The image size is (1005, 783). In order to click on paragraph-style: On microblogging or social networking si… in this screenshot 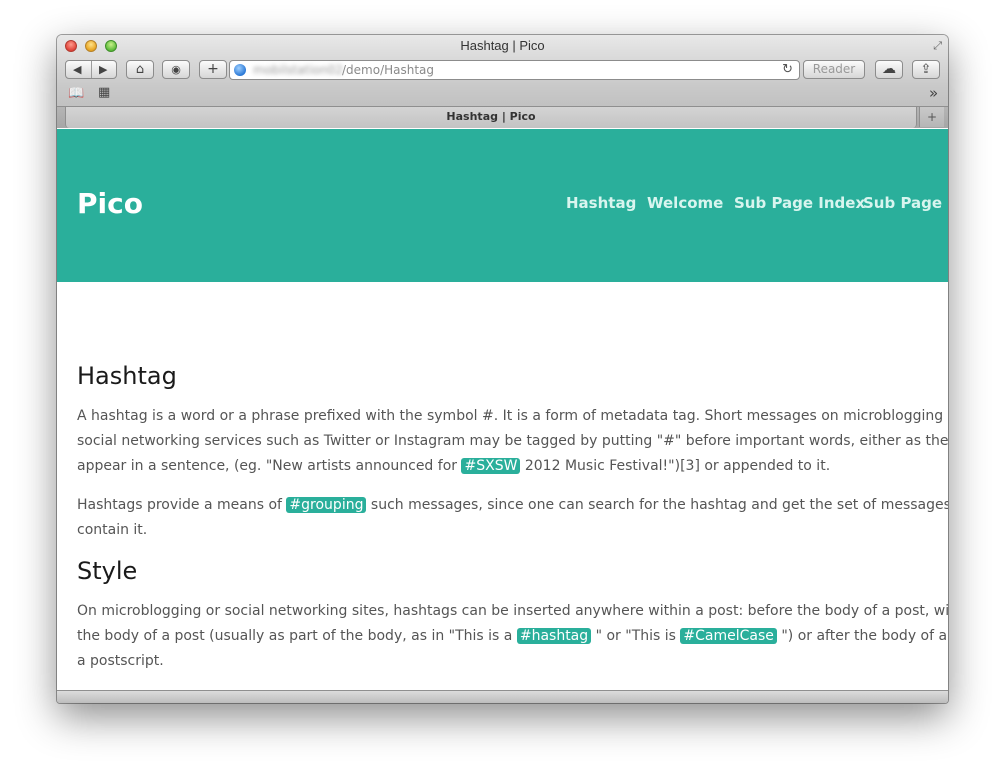, I will do `click(512, 636)`.